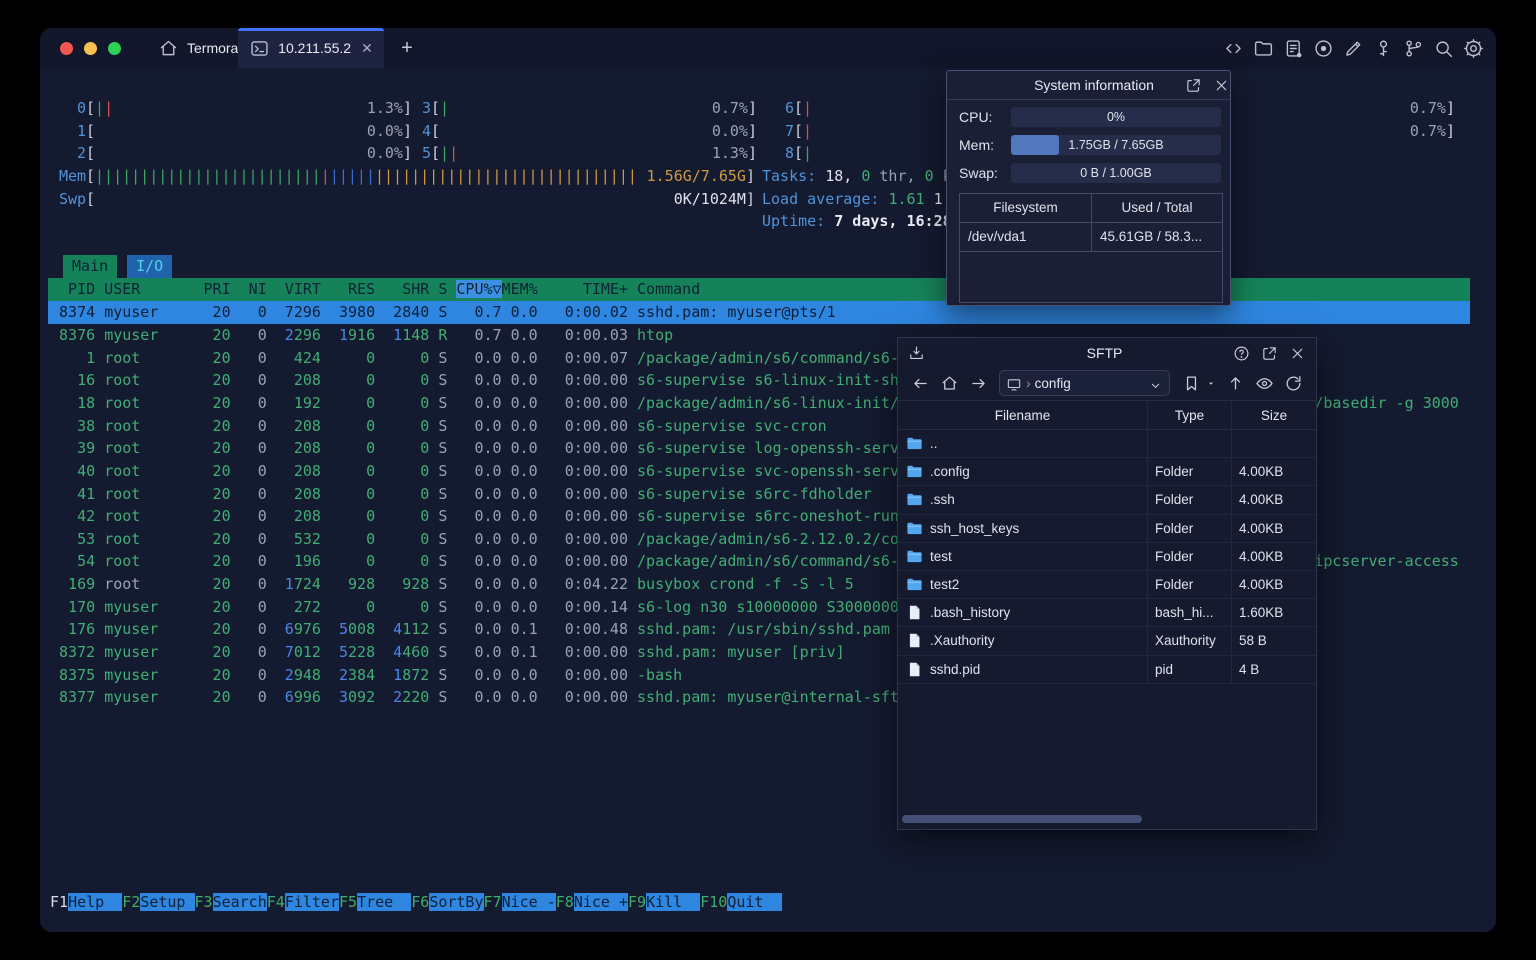 Image resolution: width=1536 pixels, height=960 pixels. What do you see at coordinates (1293, 48) in the screenshot?
I see `notes-icon` at bounding box center [1293, 48].